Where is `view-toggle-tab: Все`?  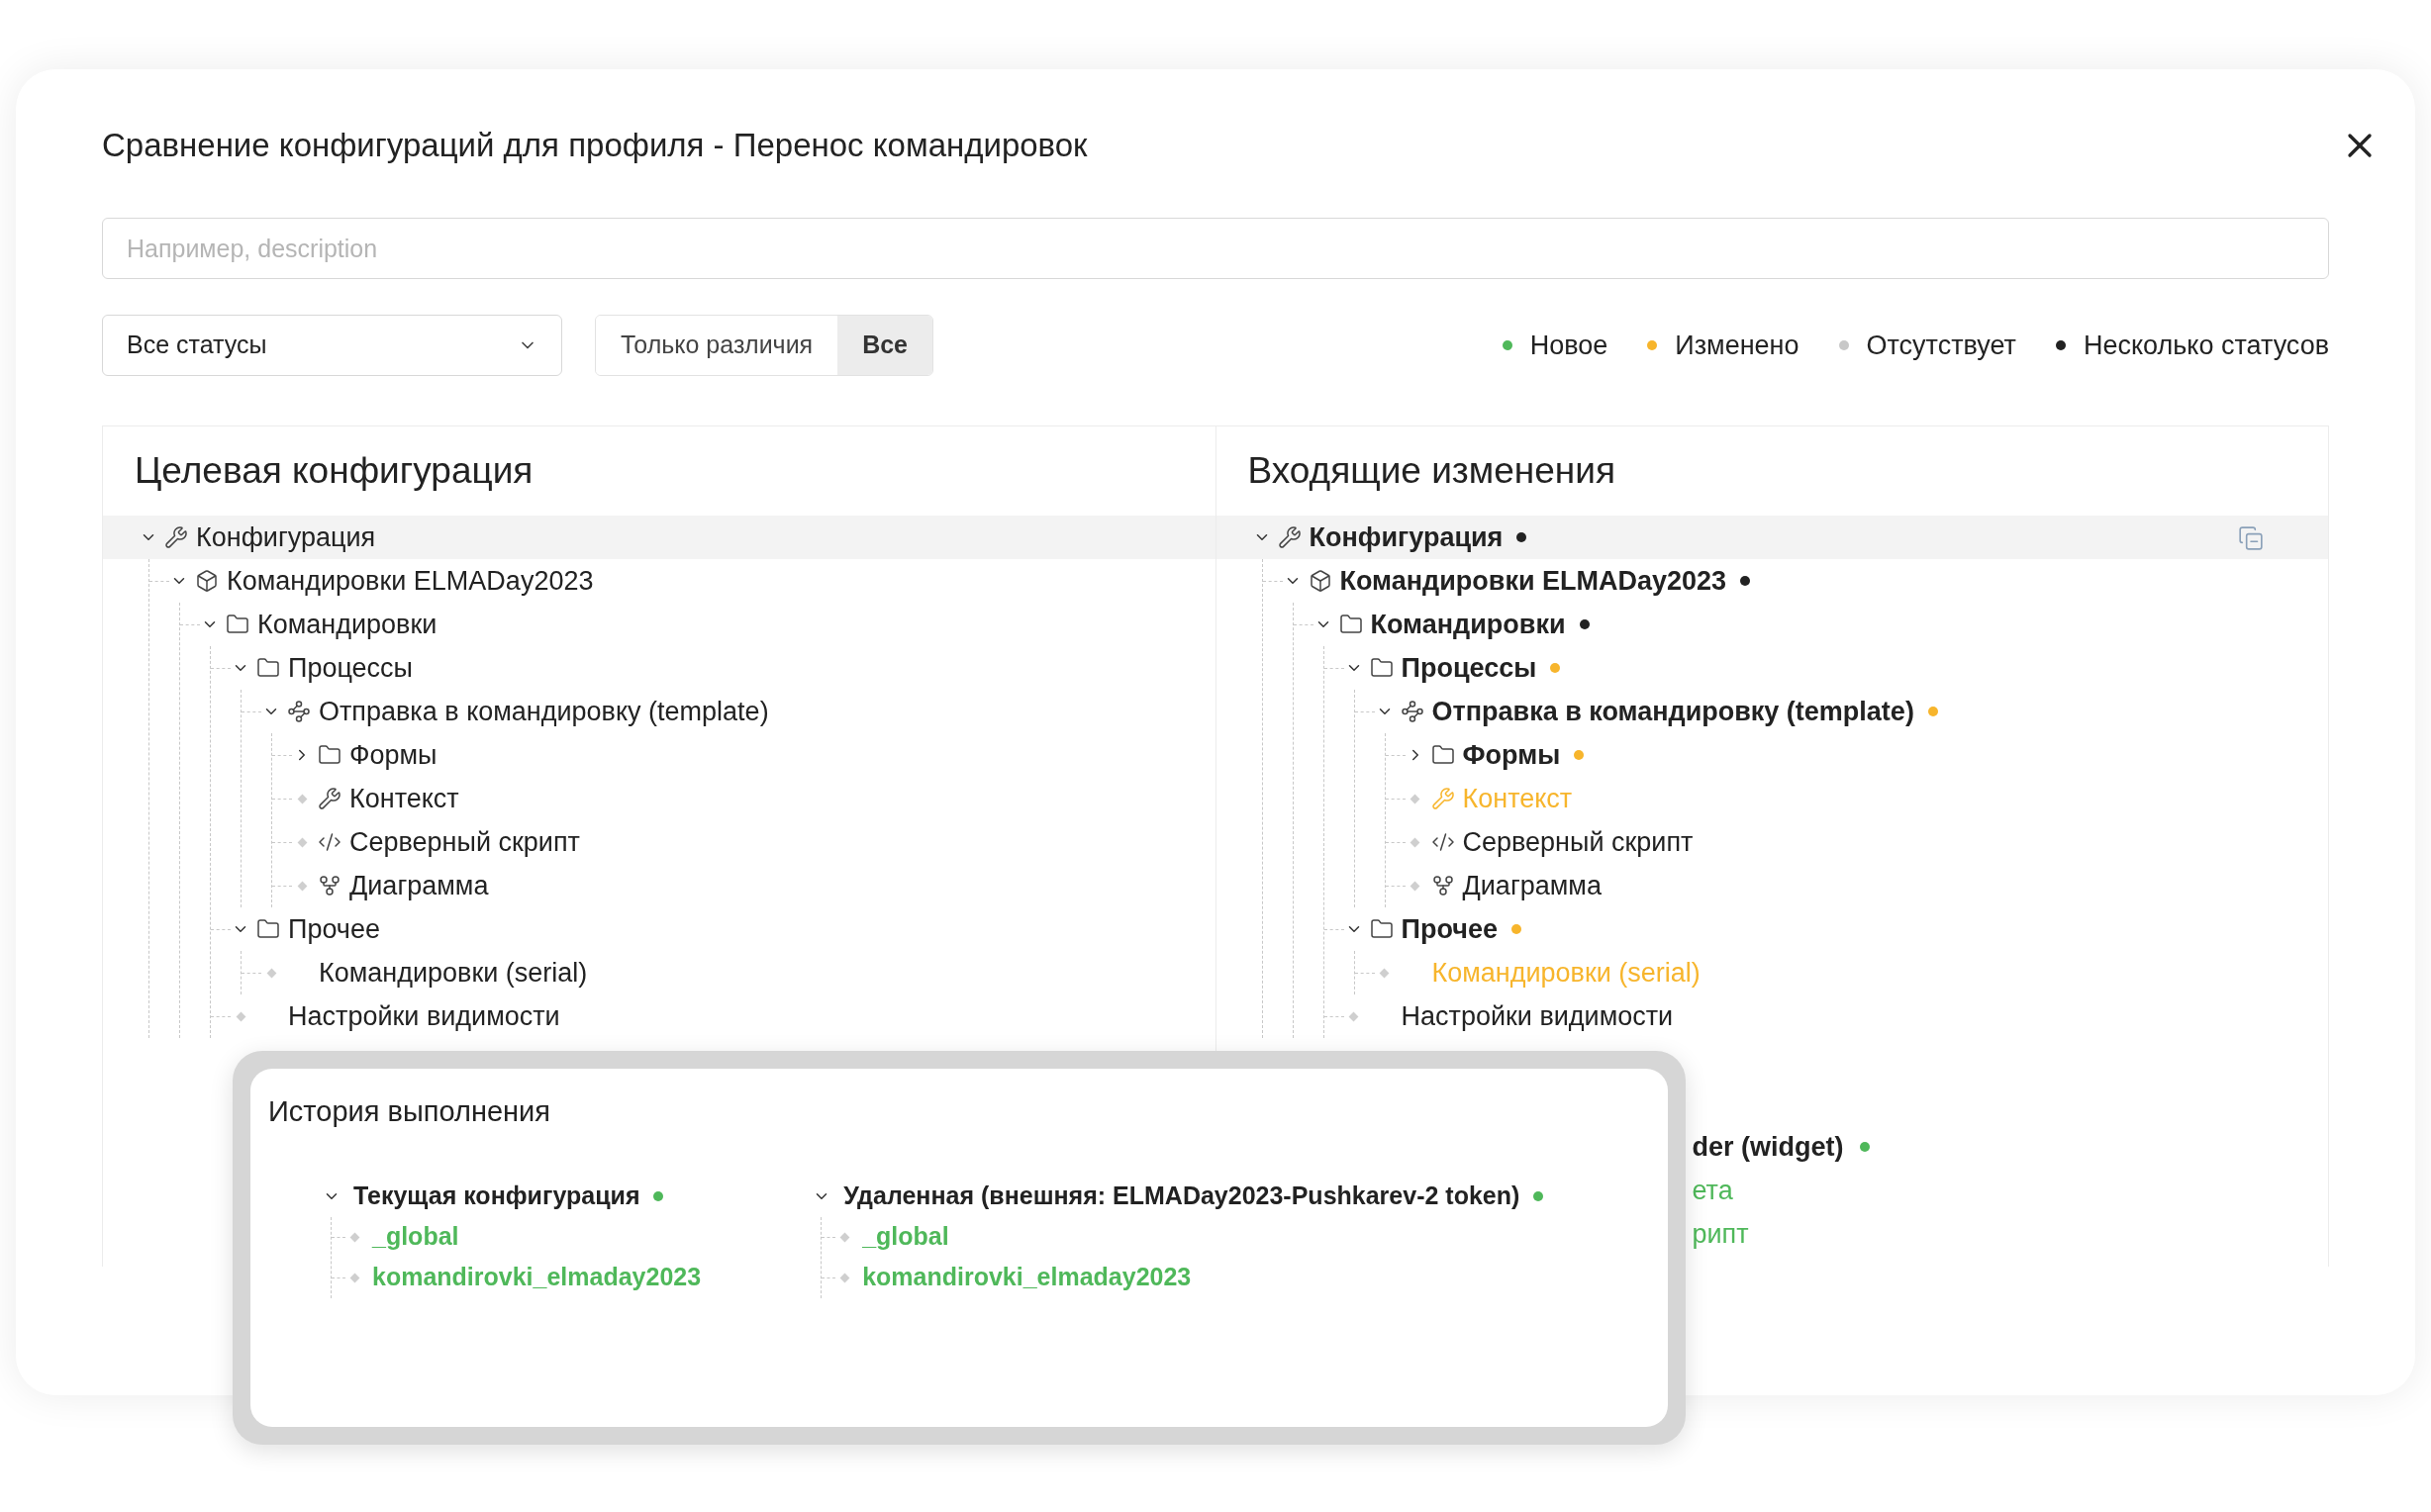 view-toggle-tab: Все is located at coordinates (885, 346).